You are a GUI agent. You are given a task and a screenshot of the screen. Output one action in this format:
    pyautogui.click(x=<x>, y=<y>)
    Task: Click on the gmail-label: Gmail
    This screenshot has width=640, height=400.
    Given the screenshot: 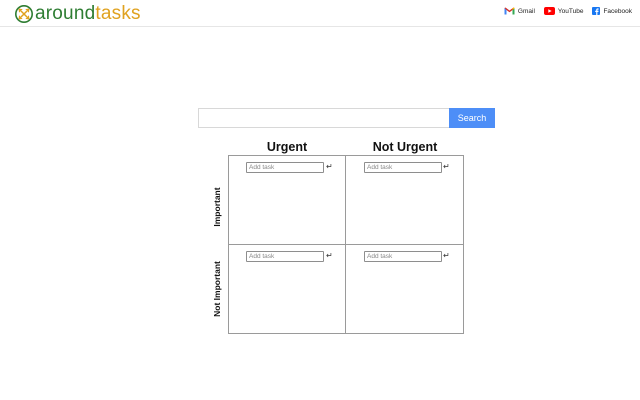 What is the action you would take?
    pyautogui.click(x=526, y=11)
    